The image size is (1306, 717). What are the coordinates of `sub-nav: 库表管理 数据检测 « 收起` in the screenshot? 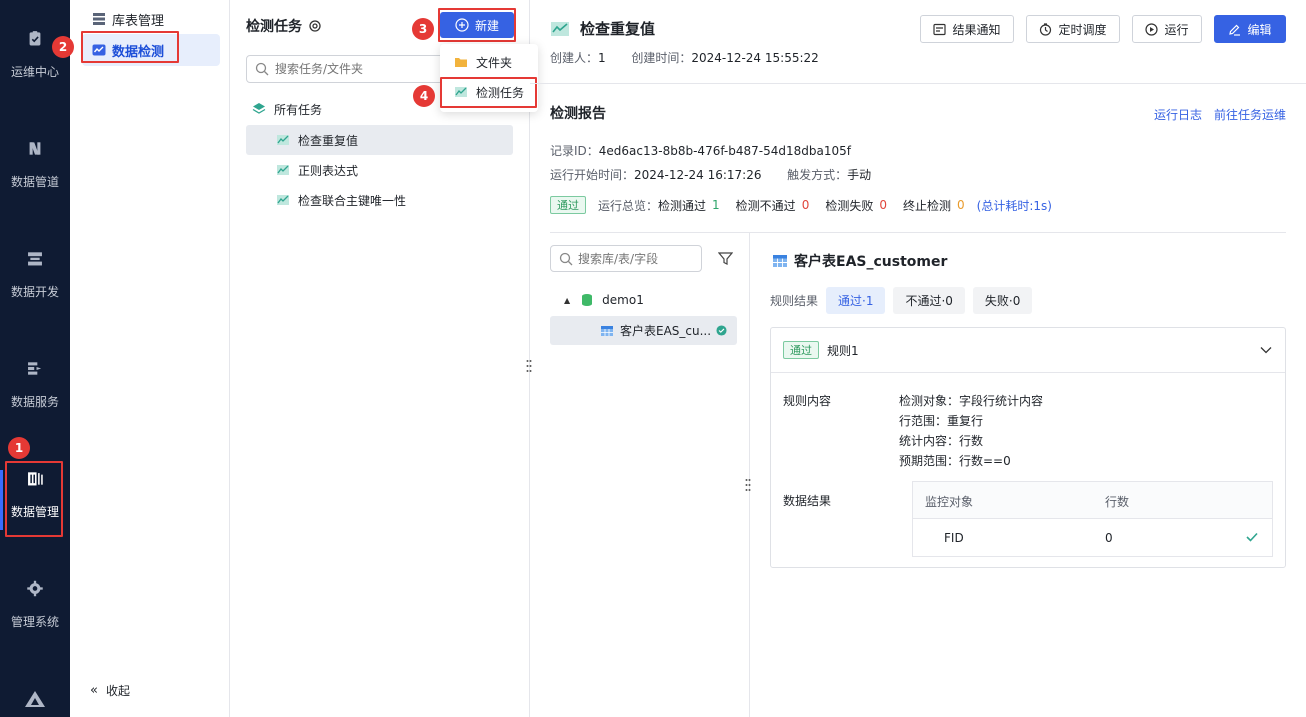 It's located at (150, 358).